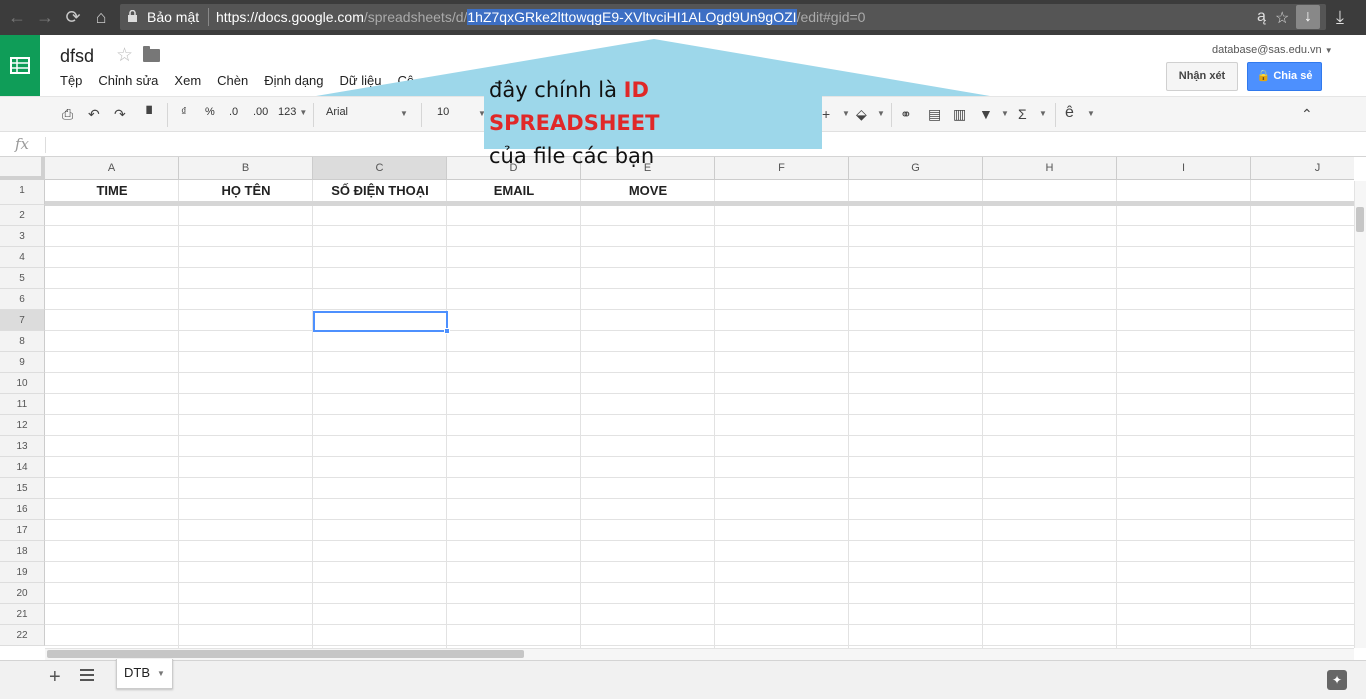 This screenshot has height=699, width=1366. Describe the element at coordinates (146, 114) in the screenshot. I see `paint-format-icon: ▝` at that location.